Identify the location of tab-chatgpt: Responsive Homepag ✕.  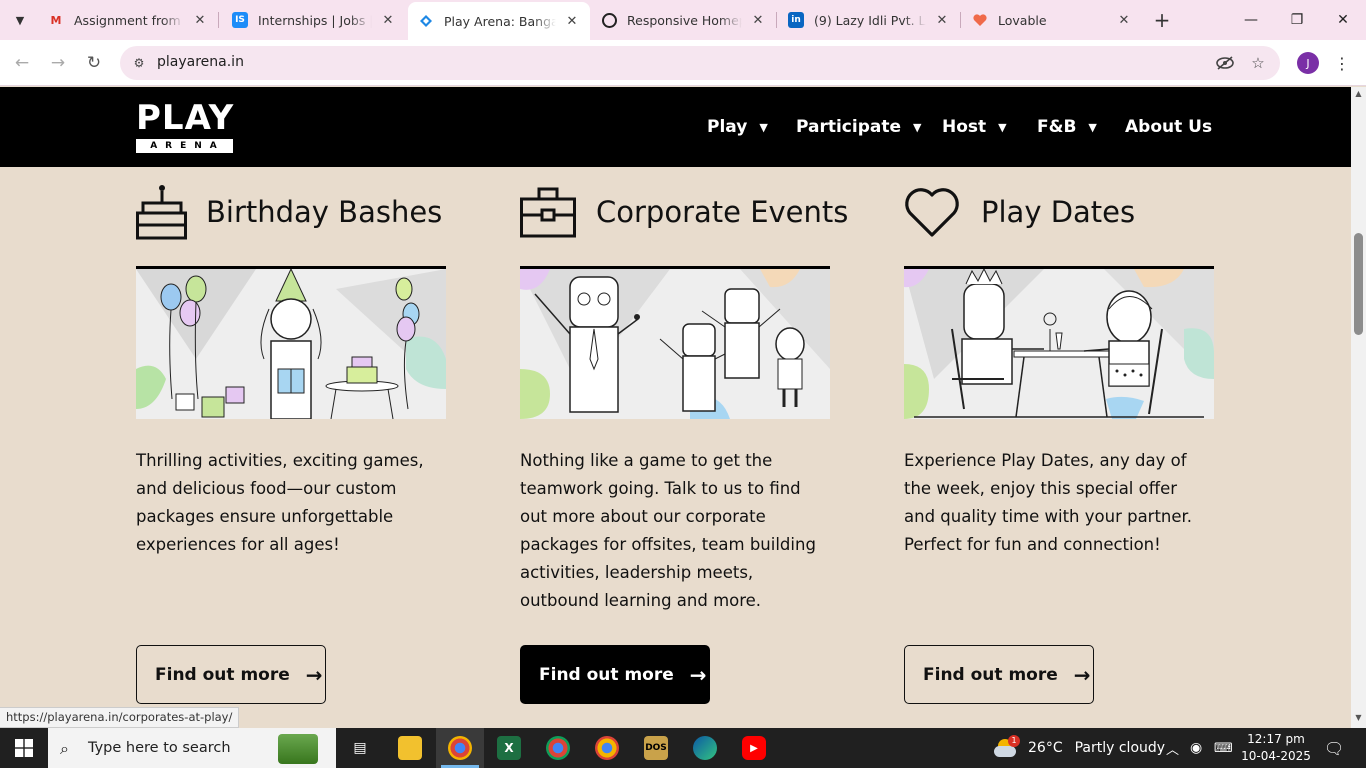
(684, 20).